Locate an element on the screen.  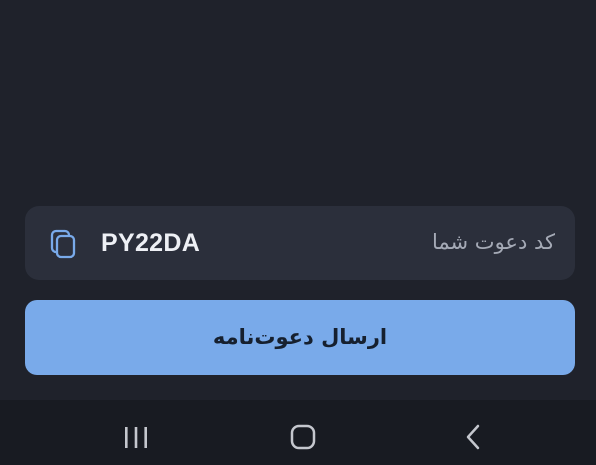
home-button is located at coordinates (303, 437).